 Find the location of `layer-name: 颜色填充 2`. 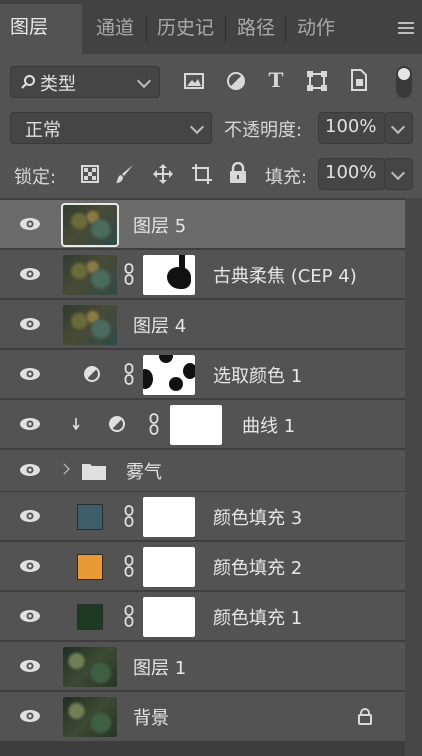

layer-name: 颜色填充 2 is located at coordinates (257, 567).